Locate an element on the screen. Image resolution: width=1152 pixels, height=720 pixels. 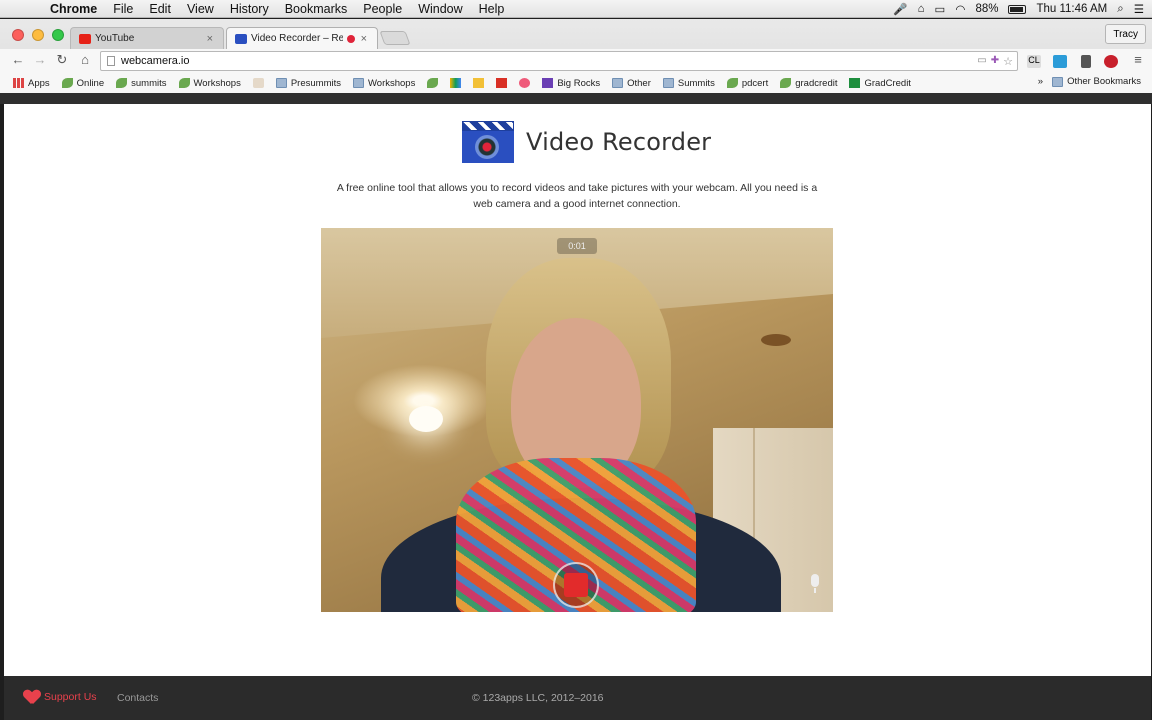
bookmark-summits: summits is located at coordinates (141, 83).